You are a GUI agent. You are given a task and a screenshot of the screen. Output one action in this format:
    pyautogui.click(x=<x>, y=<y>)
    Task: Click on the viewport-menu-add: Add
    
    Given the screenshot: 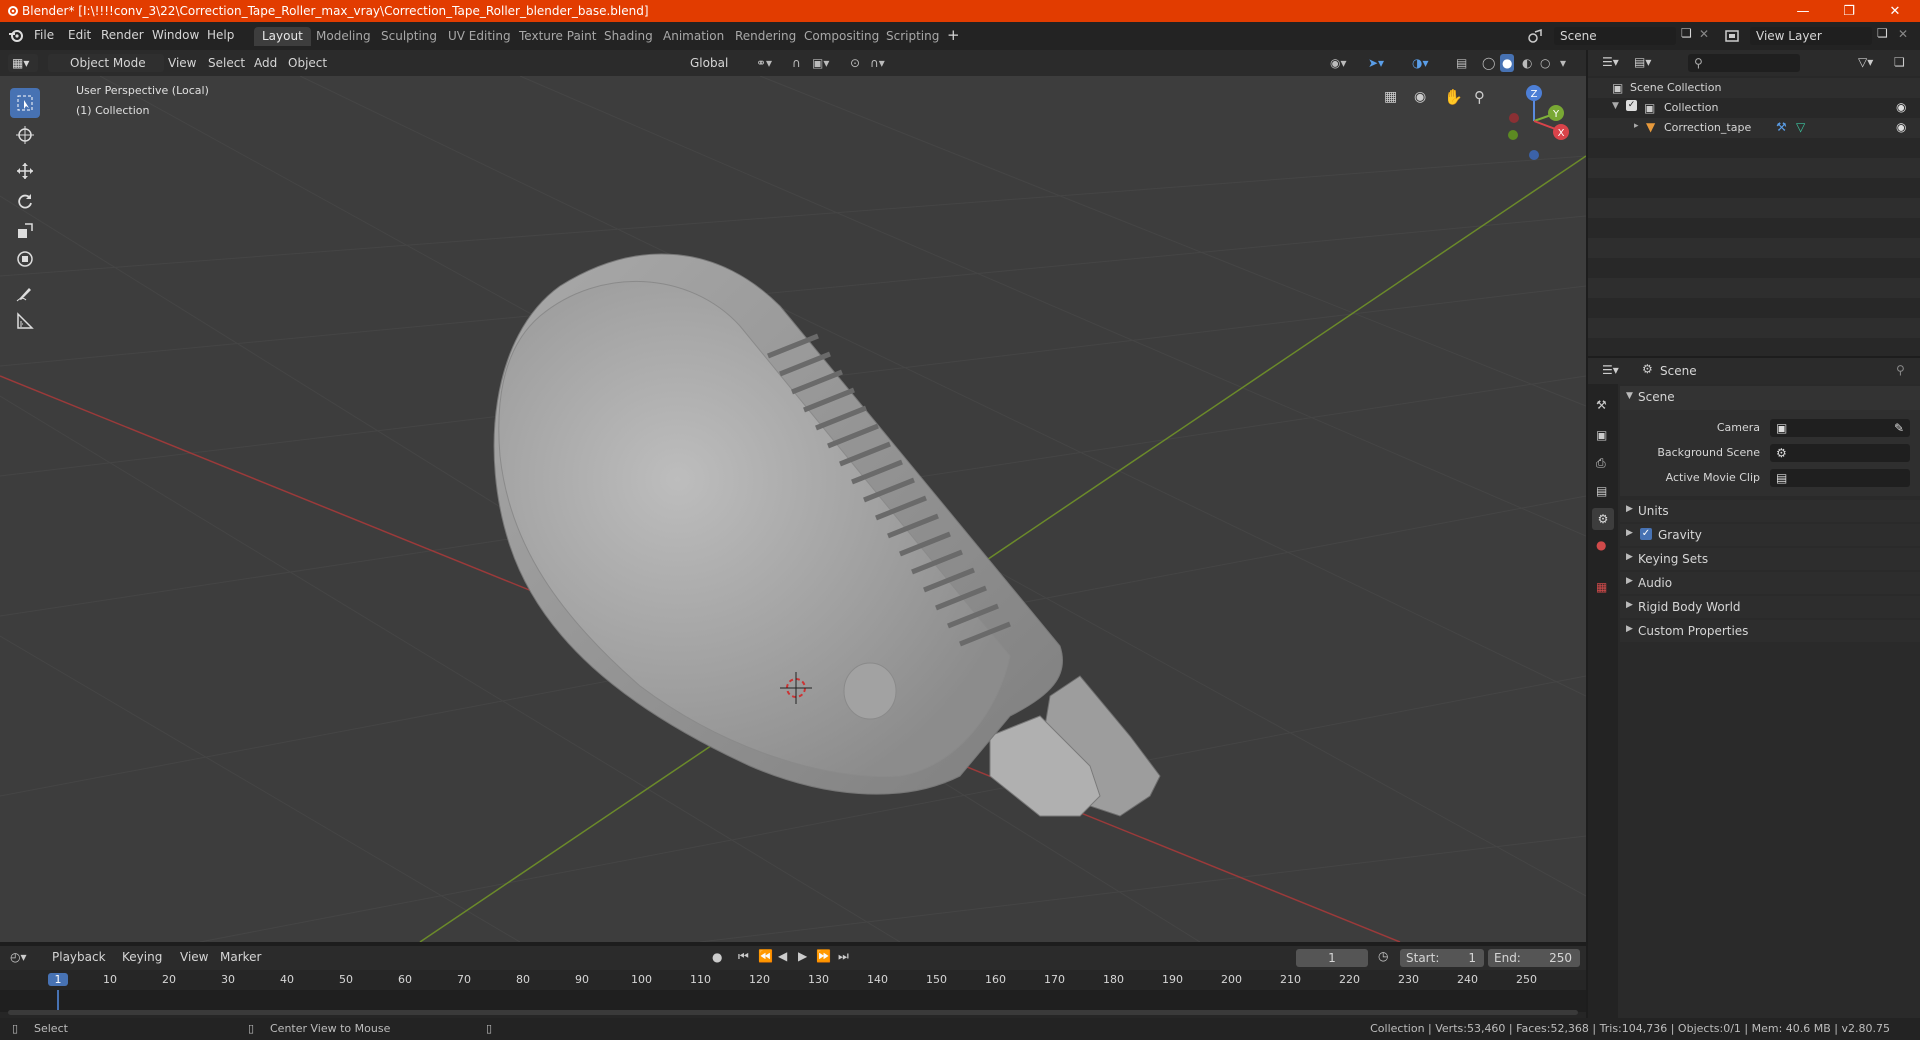 What is the action you would take?
    pyautogui.click(x=265, y=63)
    